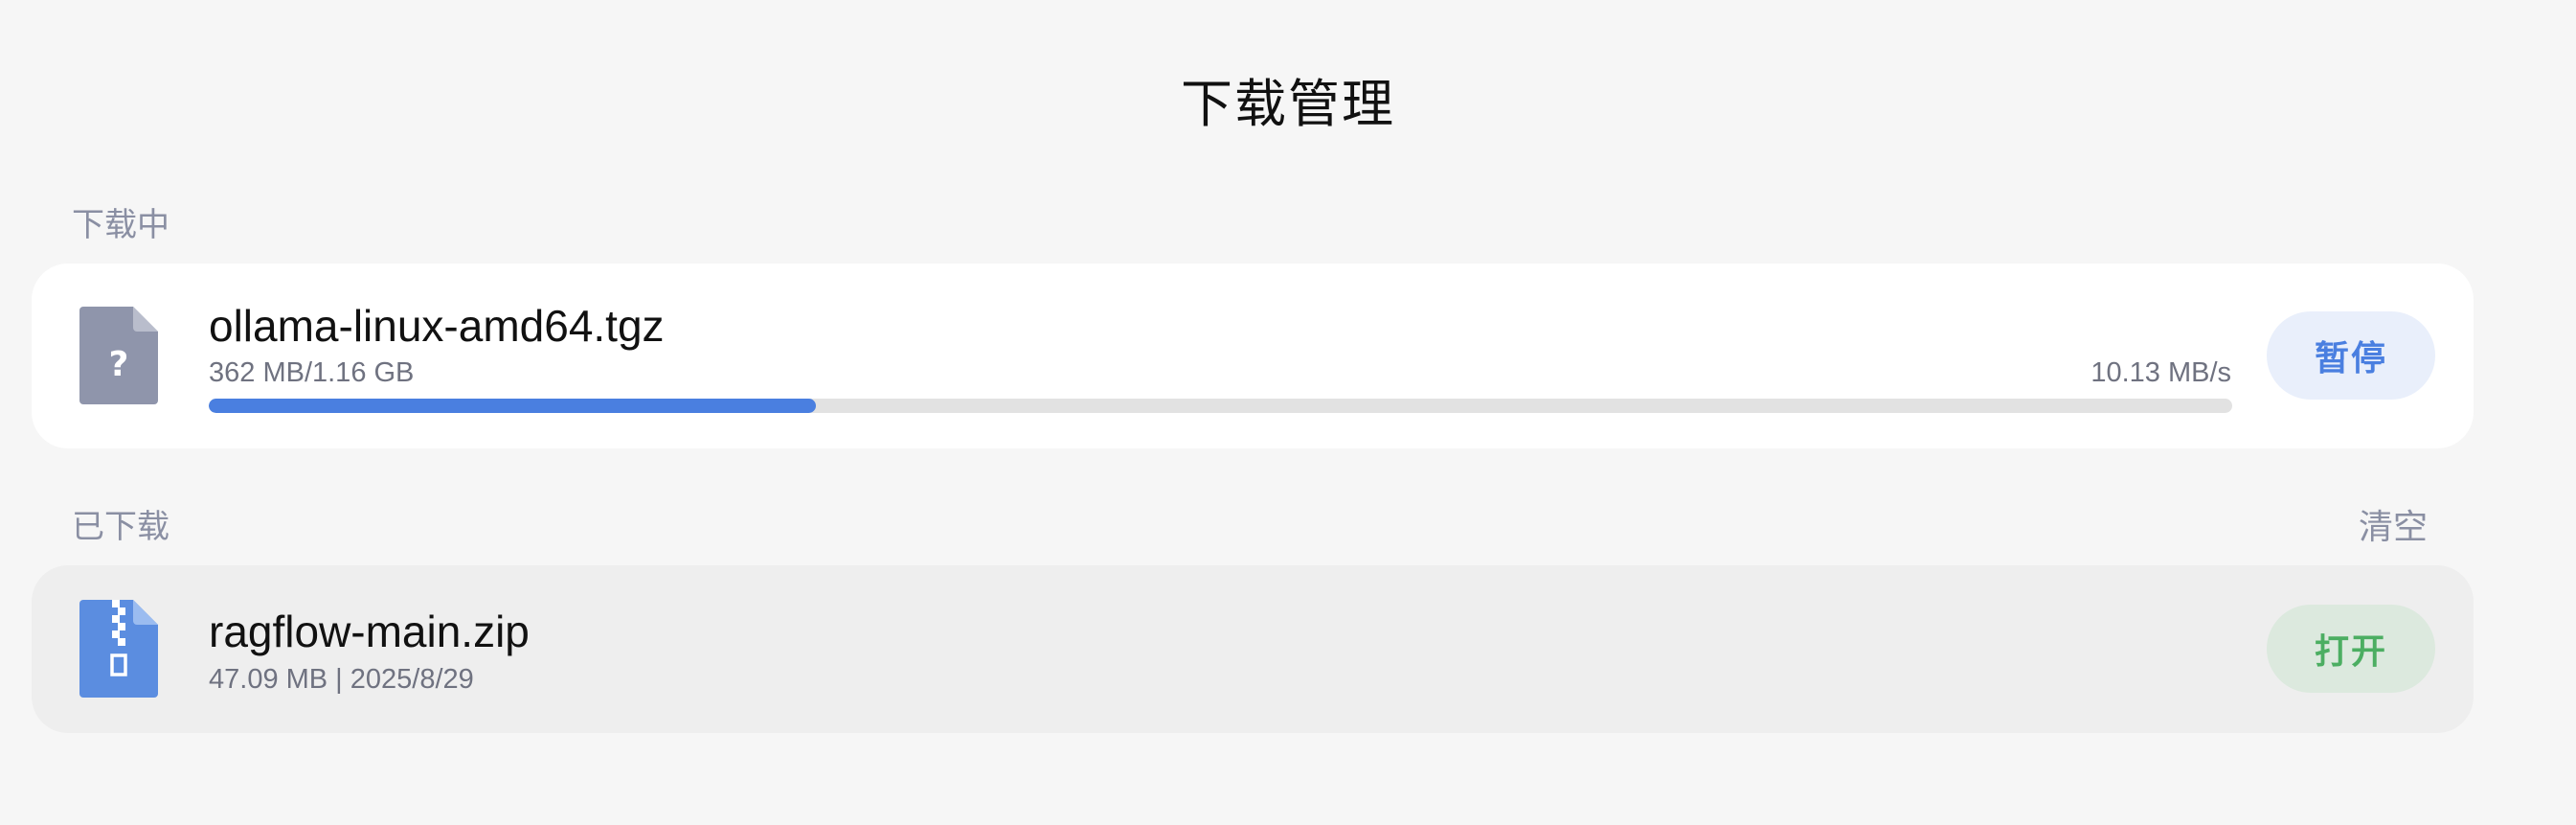  I want to click on file-name: ragflow-main.zip, so click(369, 632).